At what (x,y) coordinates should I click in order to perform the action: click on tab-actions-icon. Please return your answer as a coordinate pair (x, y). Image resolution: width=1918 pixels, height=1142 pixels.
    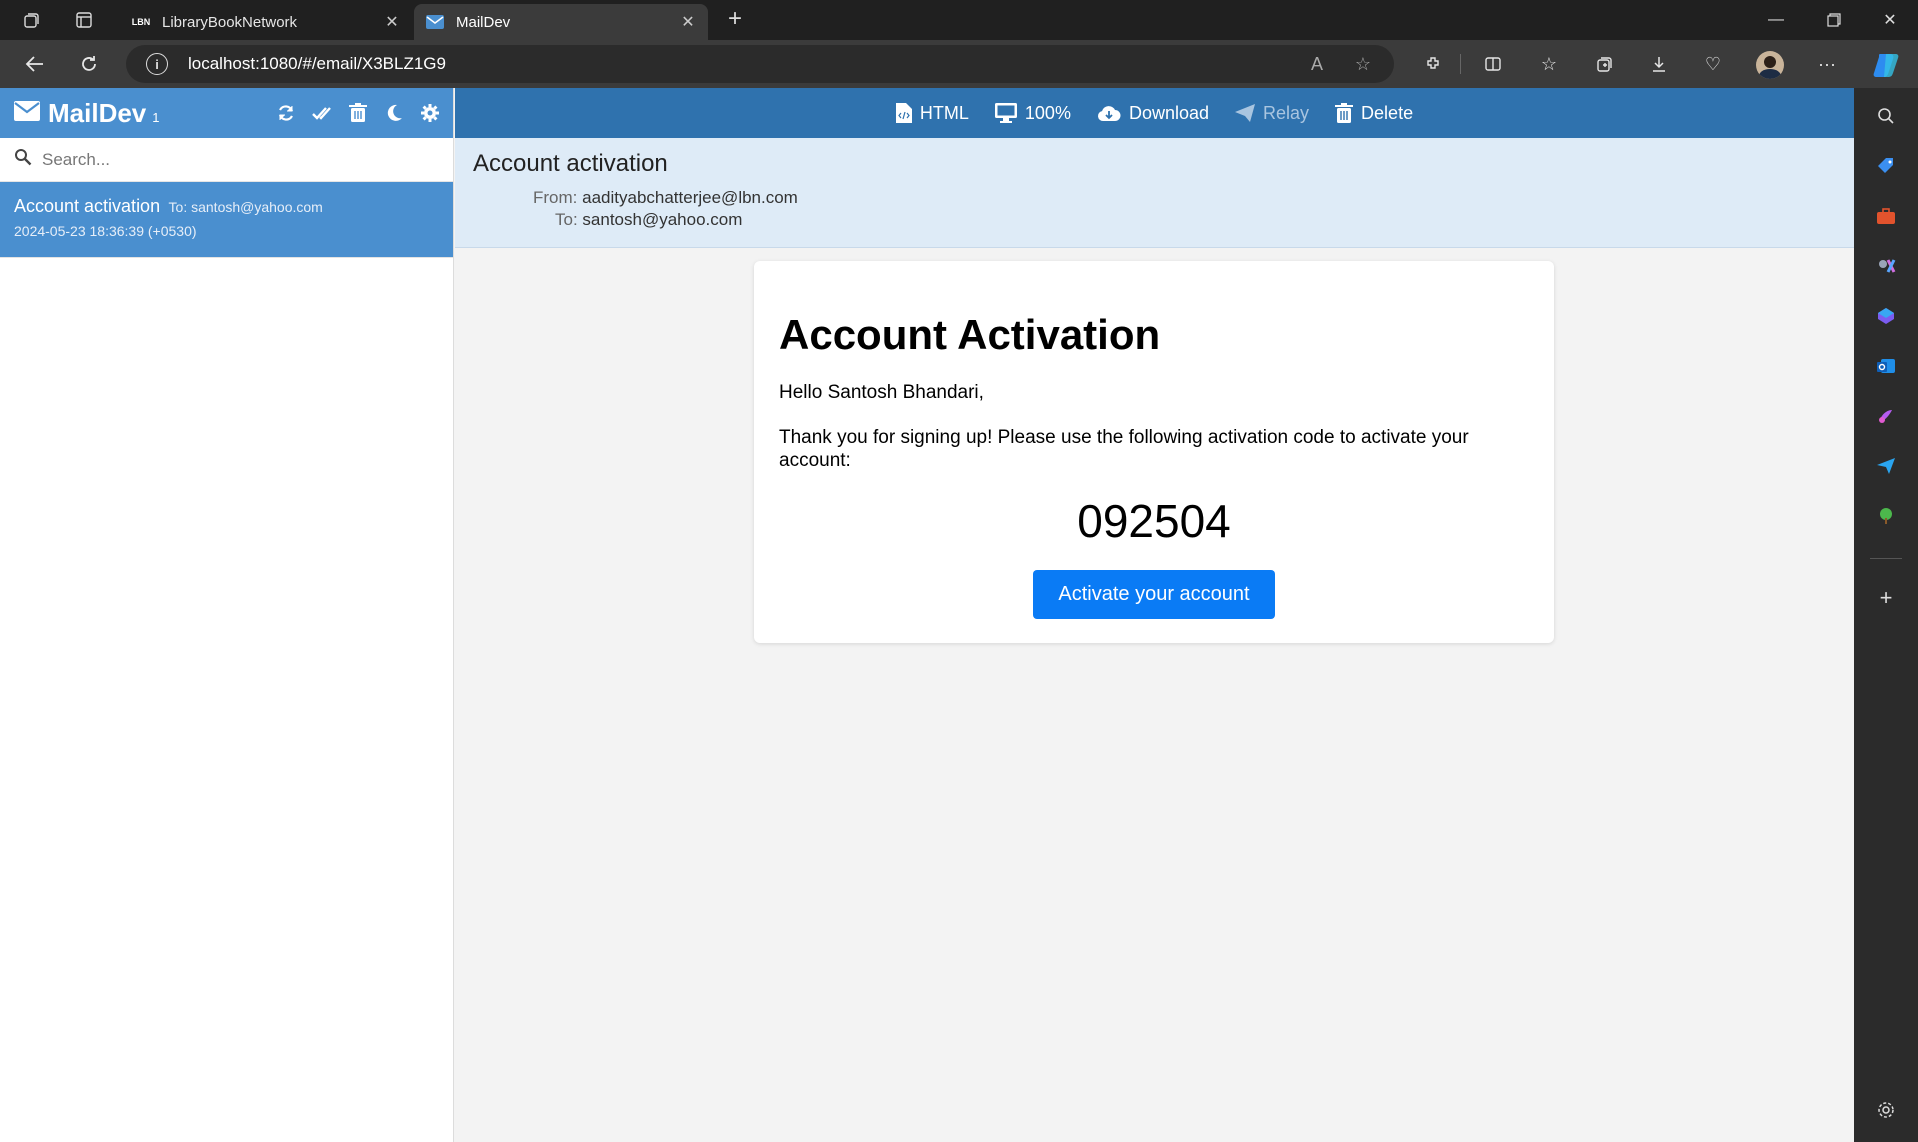
    Looking at the image, I should click on (84, 20).